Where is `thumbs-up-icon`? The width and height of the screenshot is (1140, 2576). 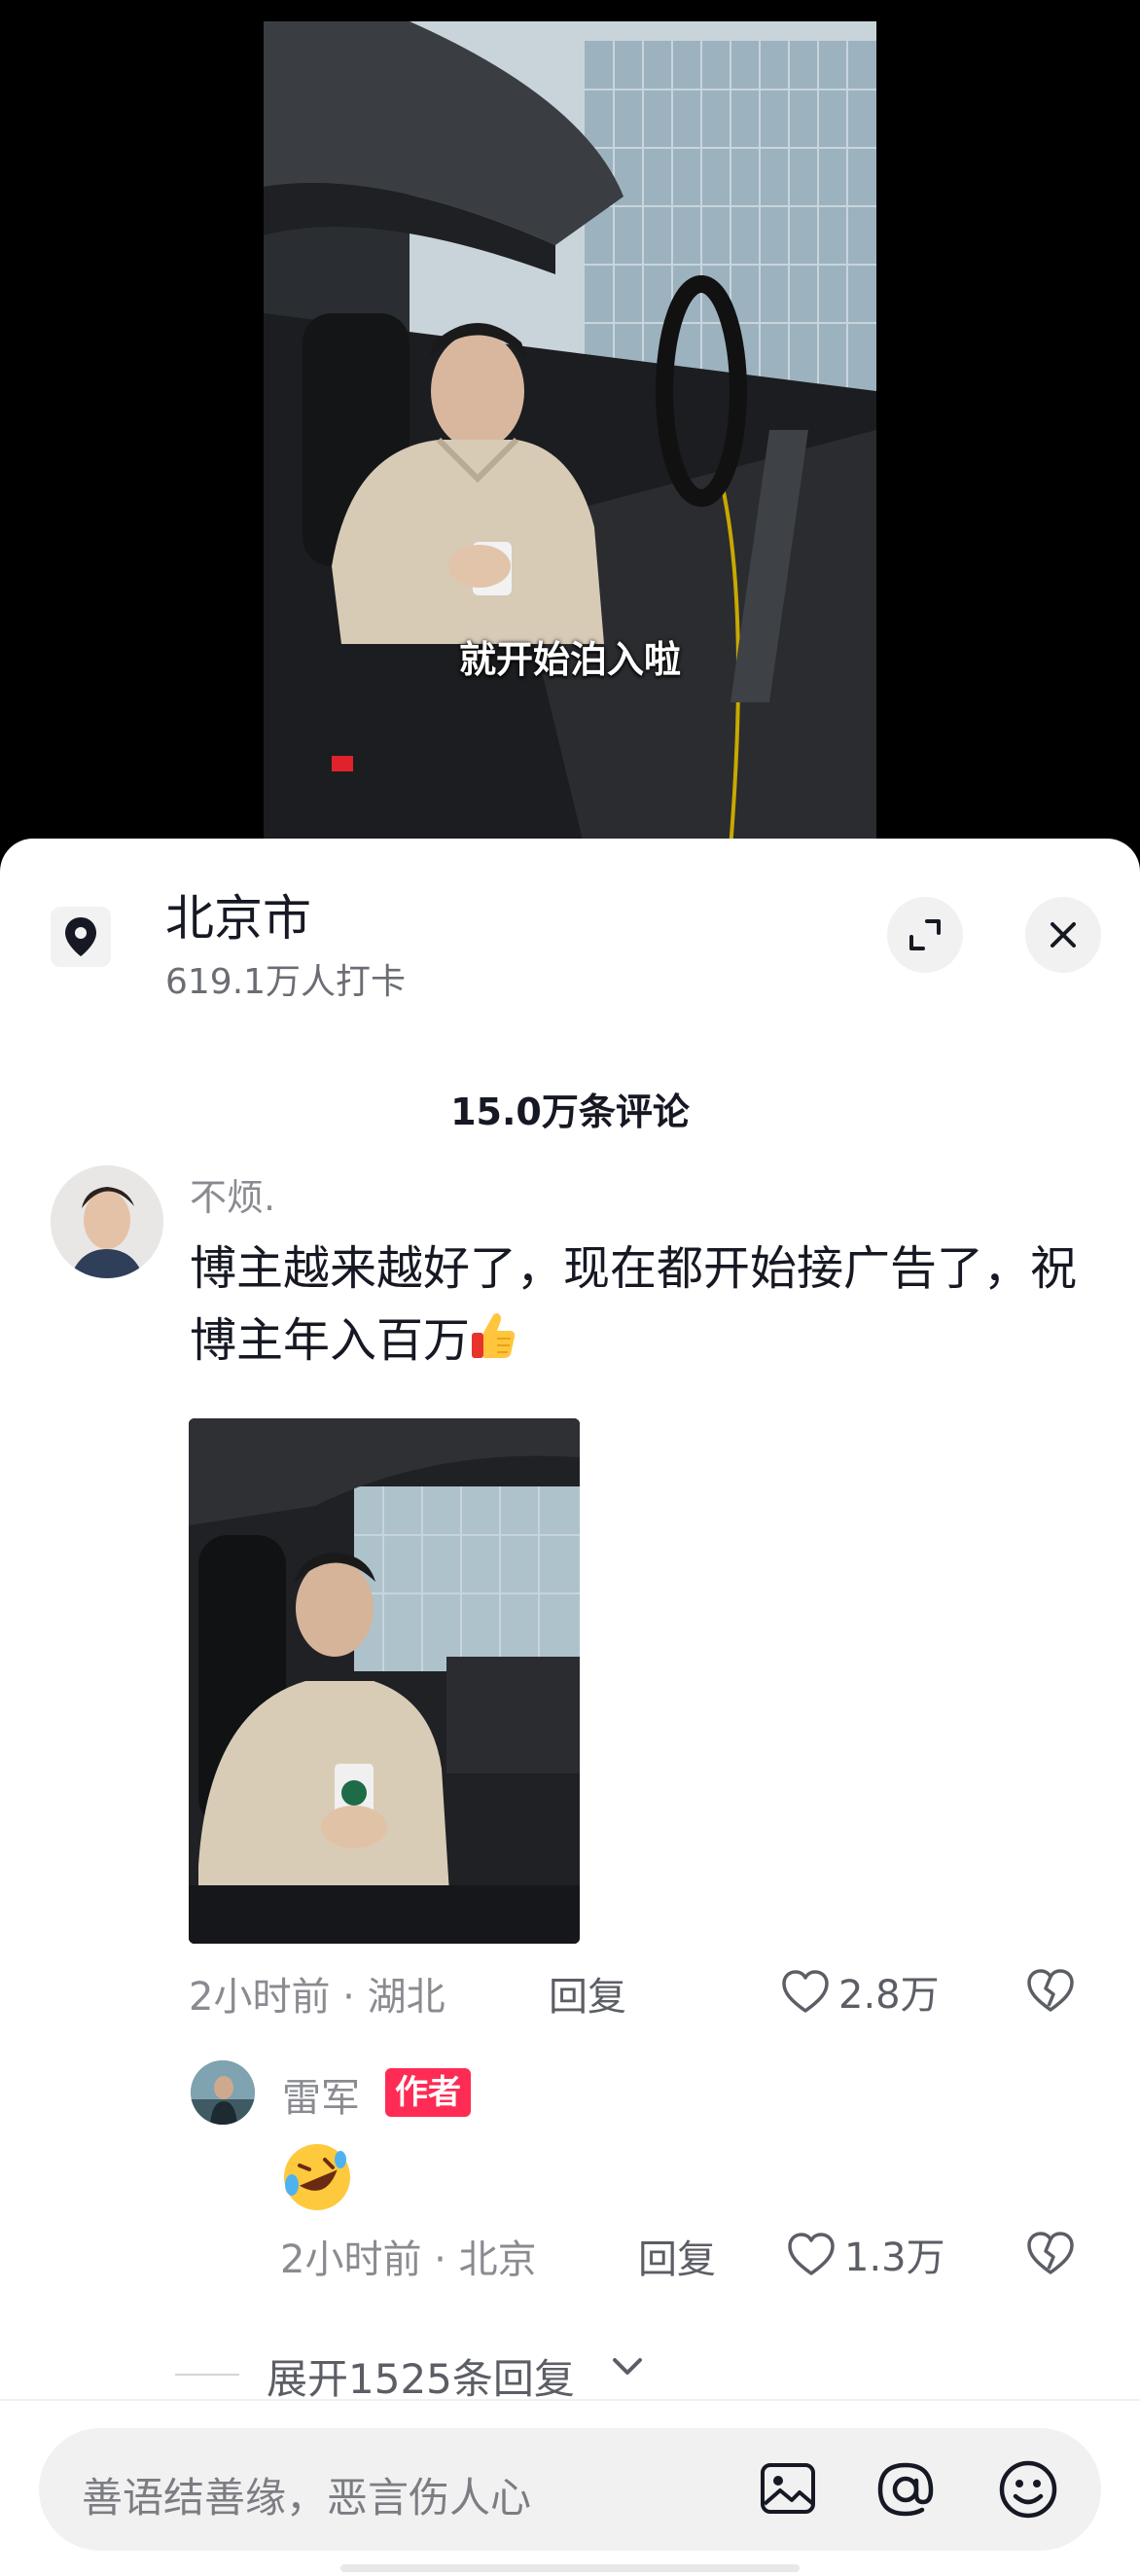 thumbs-up-icon is located at coordinates (494, 1345).